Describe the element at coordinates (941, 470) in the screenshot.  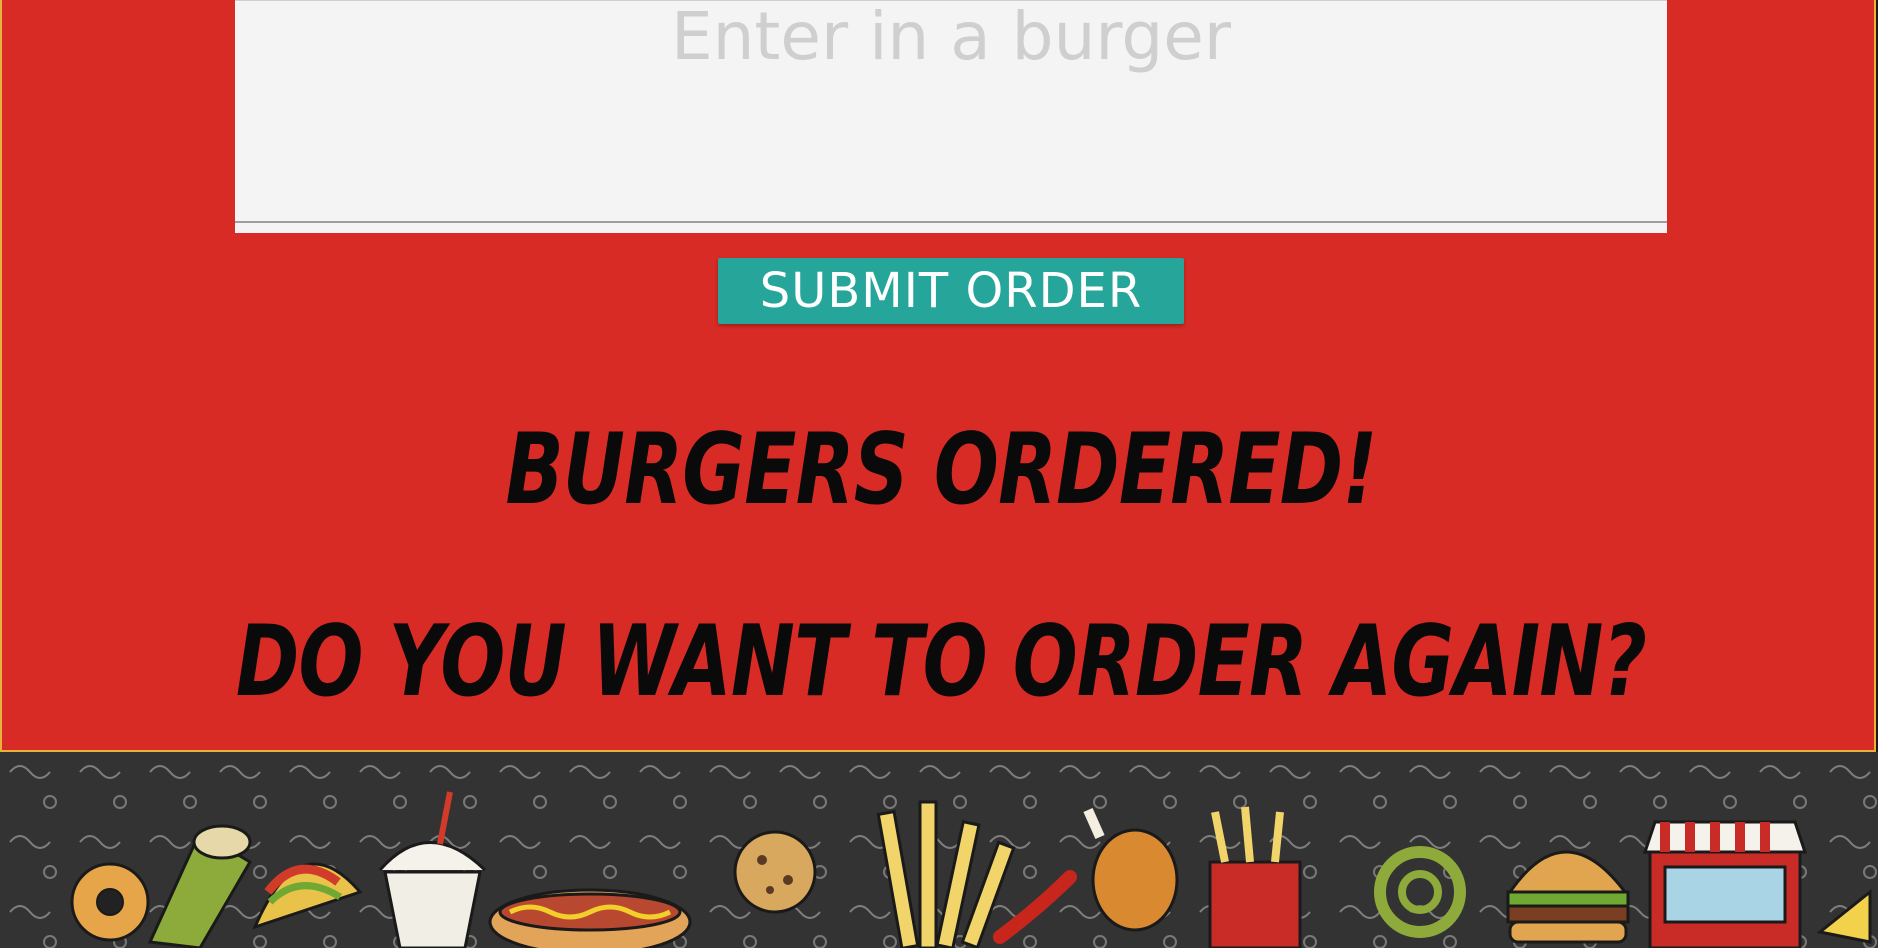
I see `burgers-ordered-heading: Burgers Ordered!` at that location.